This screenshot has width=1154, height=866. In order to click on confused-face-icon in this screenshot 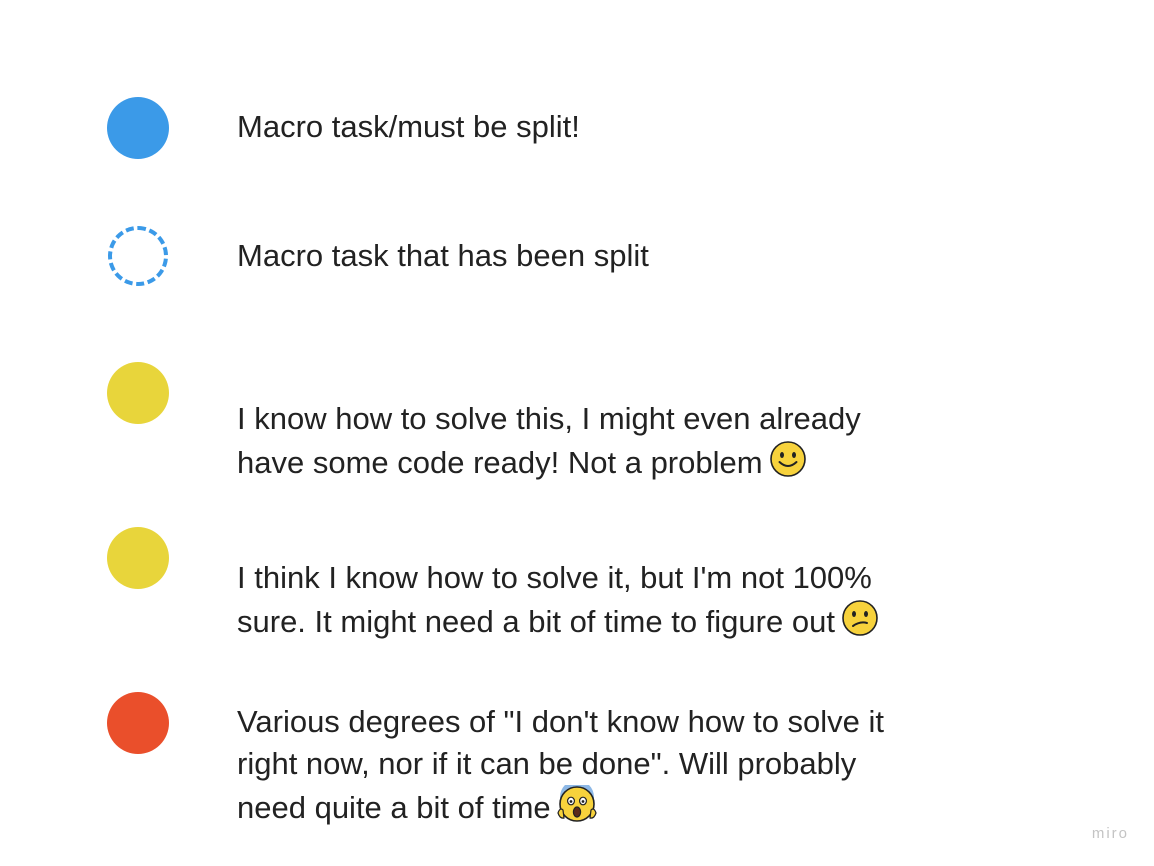, I will do `click(860, 623)`.